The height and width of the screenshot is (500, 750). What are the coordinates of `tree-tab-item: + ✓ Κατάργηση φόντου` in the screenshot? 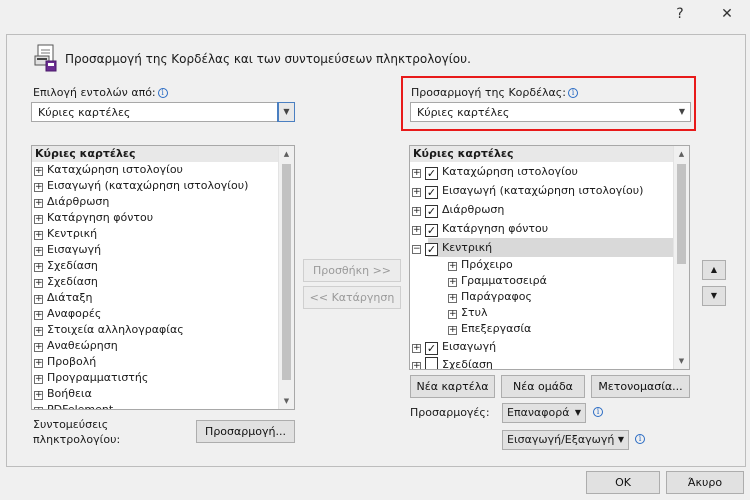 It's located at (480, 228).